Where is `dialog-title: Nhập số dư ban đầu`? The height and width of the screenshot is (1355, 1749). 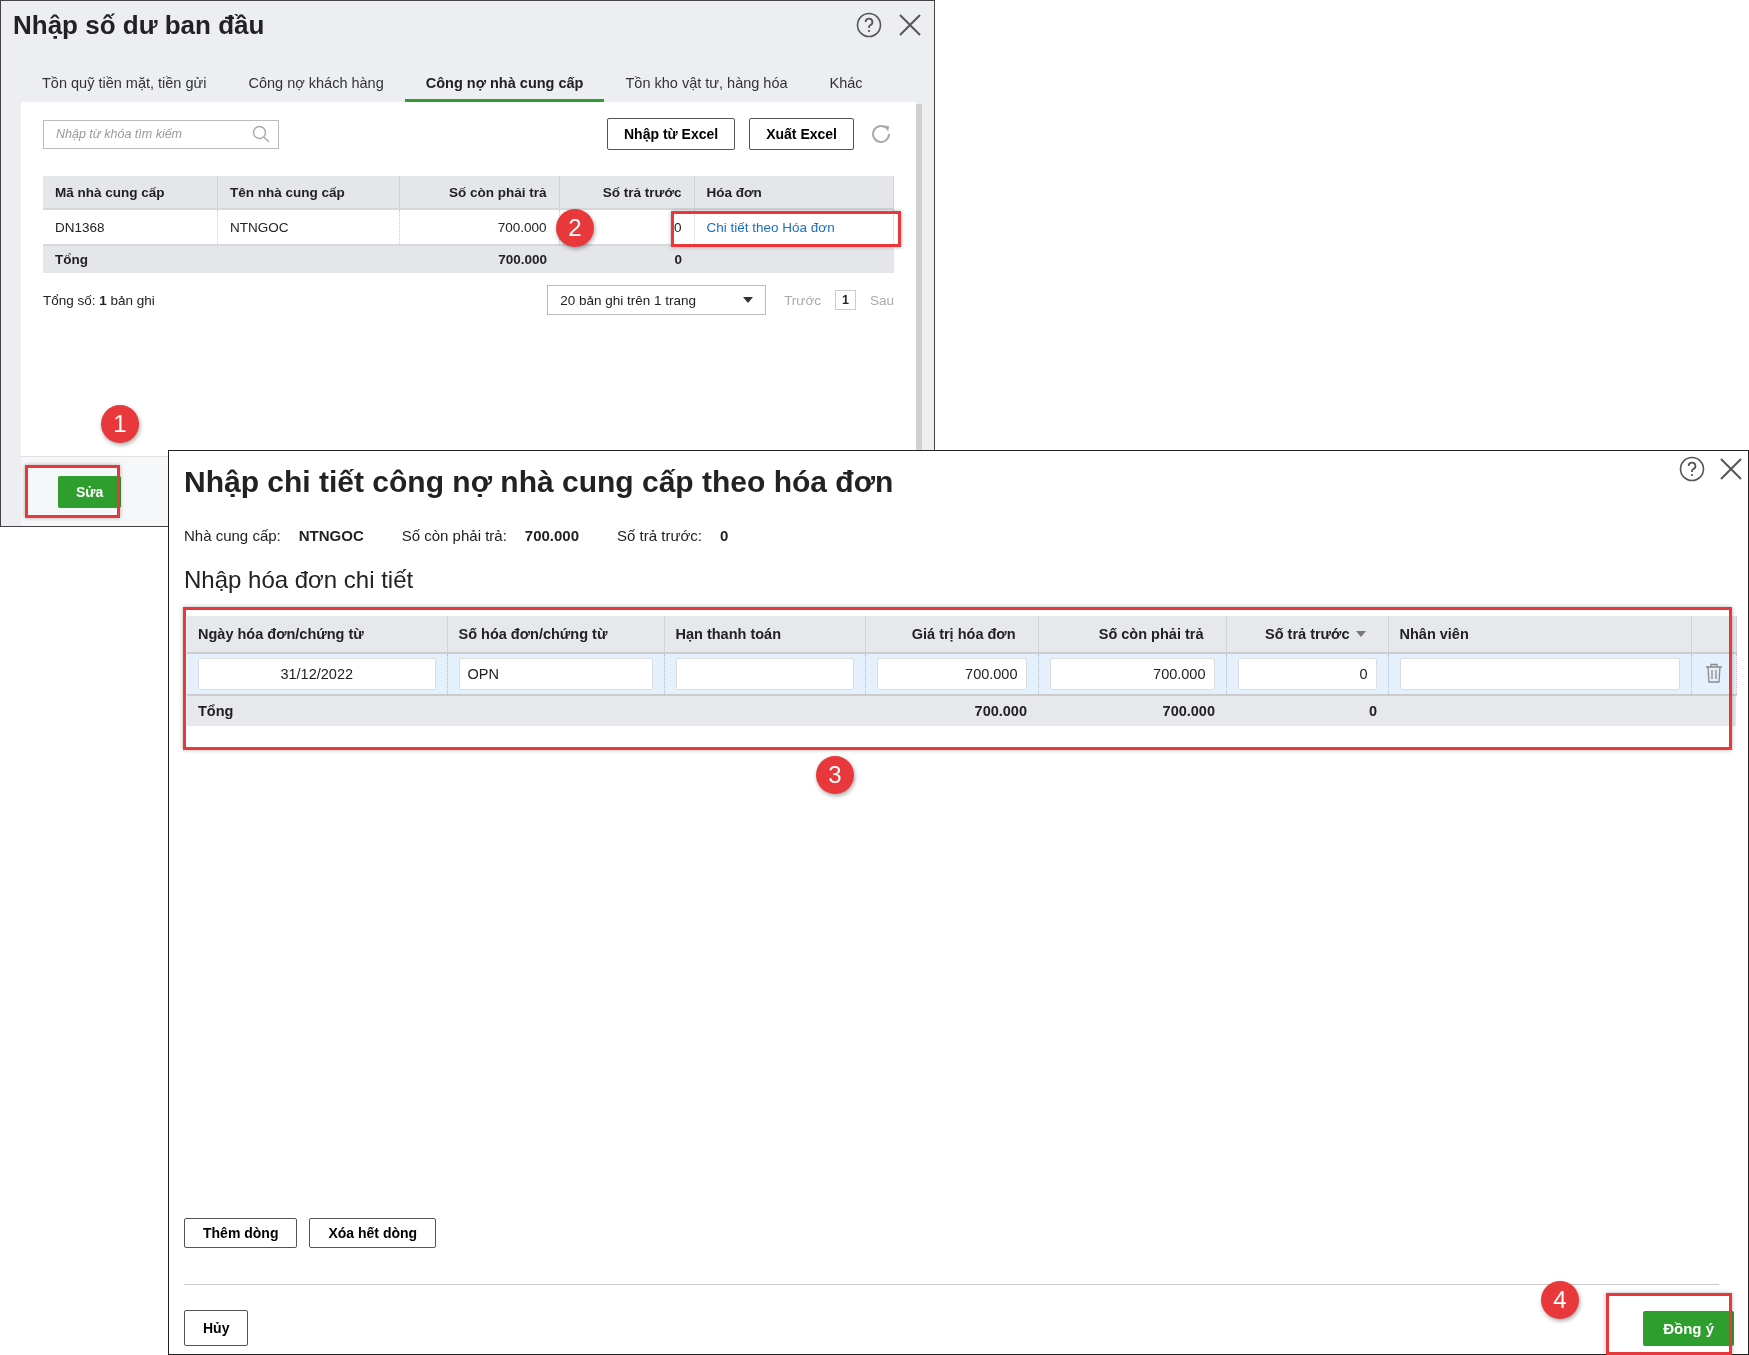 dialog-title: Nhập số dư ban đầu is located at coordinates (139, 25).